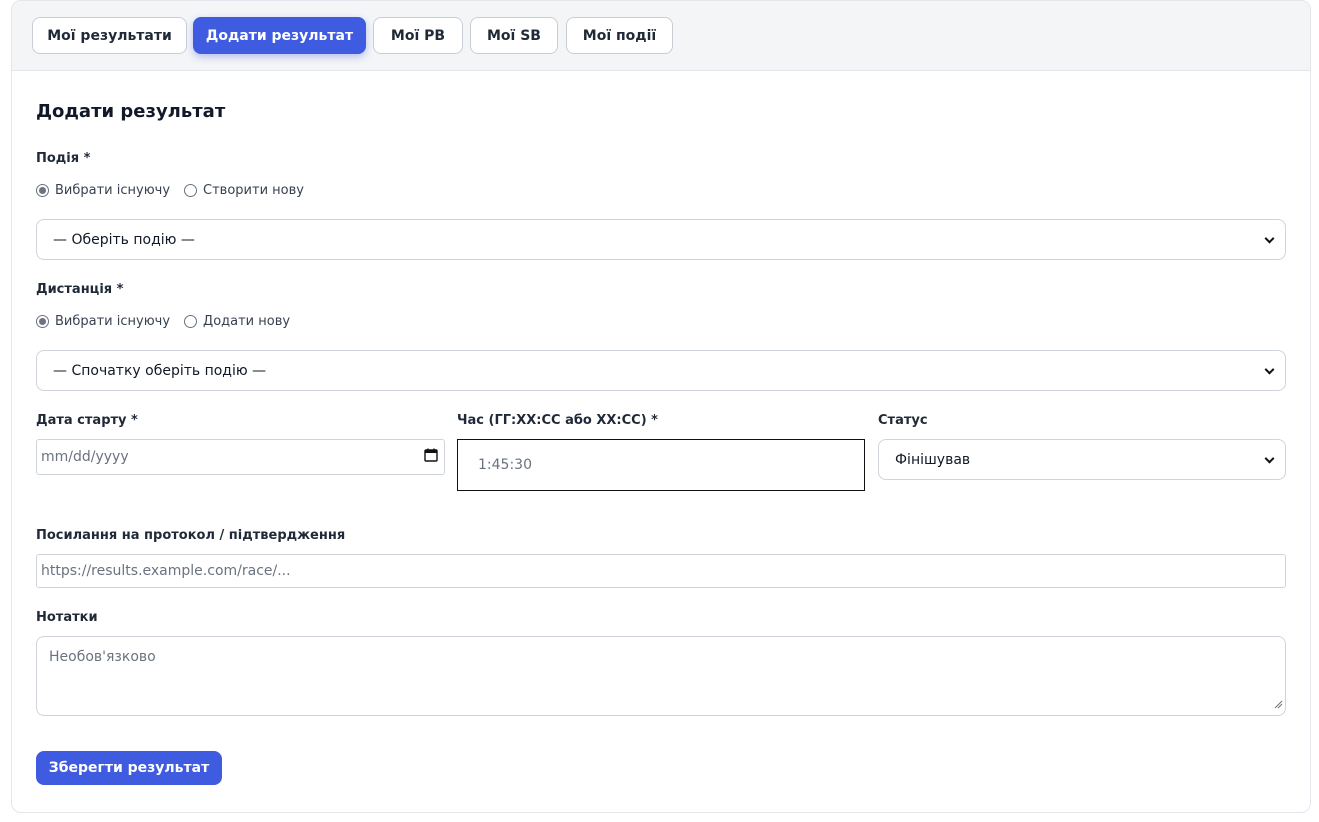 The image size is (1319, 822). Describe the element at coordinates (87, 420) in the screenshot. I see `start-date-label: Дата старту *` at that location.